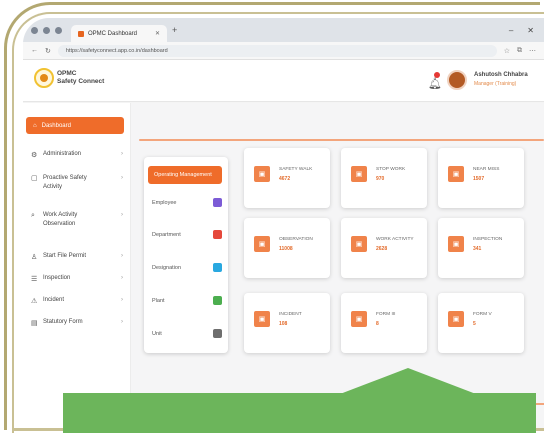 The image size is (544, 433). Describe the element at coordinates (77, 279) in the screenshot. I see `sidebar-item-inspection: ☰ Inspection ›` at that location.